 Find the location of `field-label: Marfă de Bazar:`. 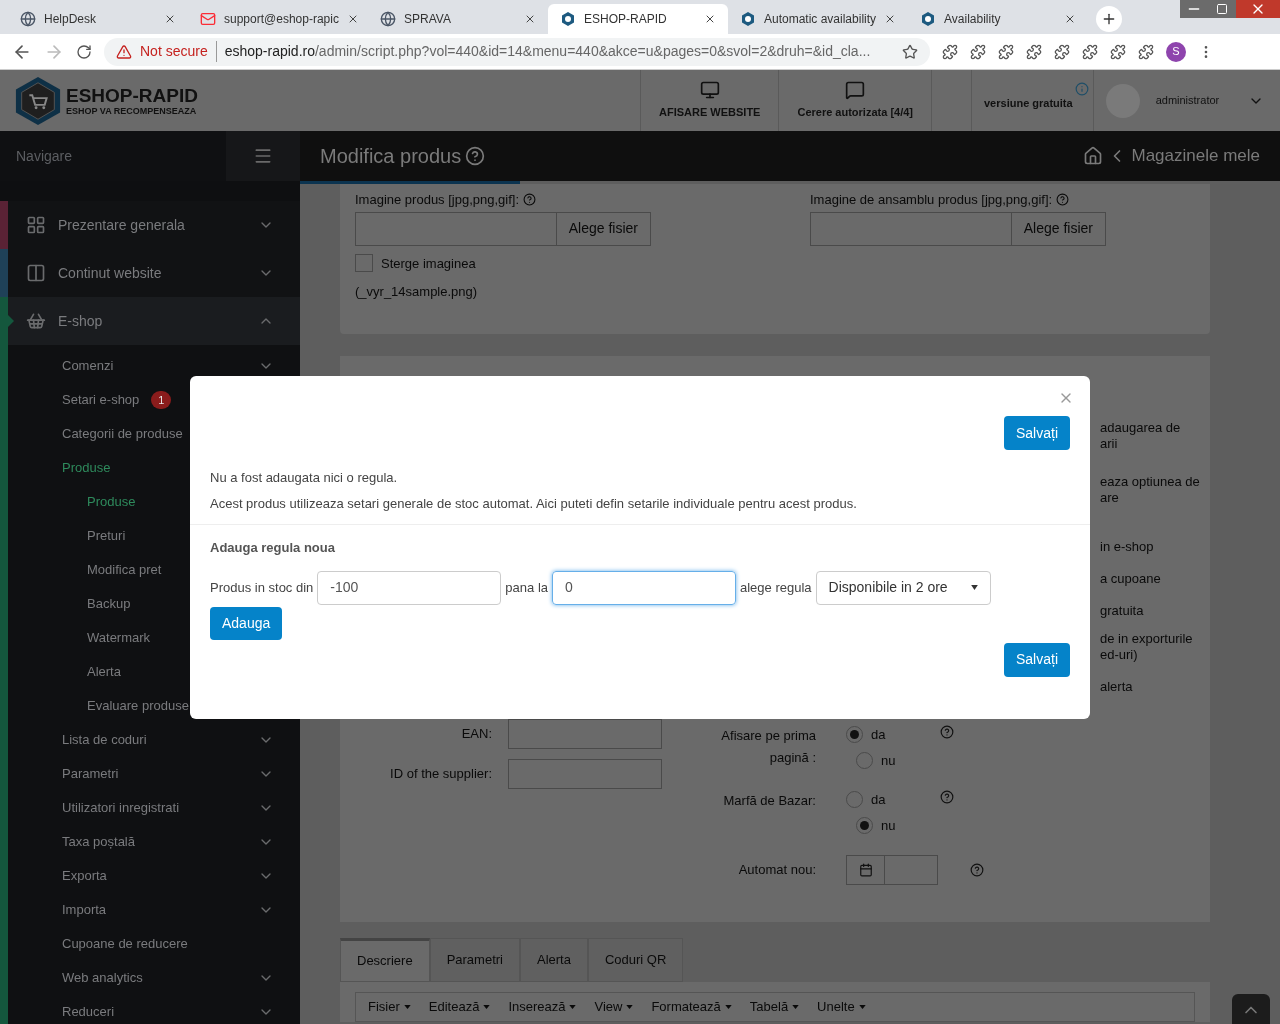

field-label: Marfă de Bazar: is located at coordinates (769, 801).